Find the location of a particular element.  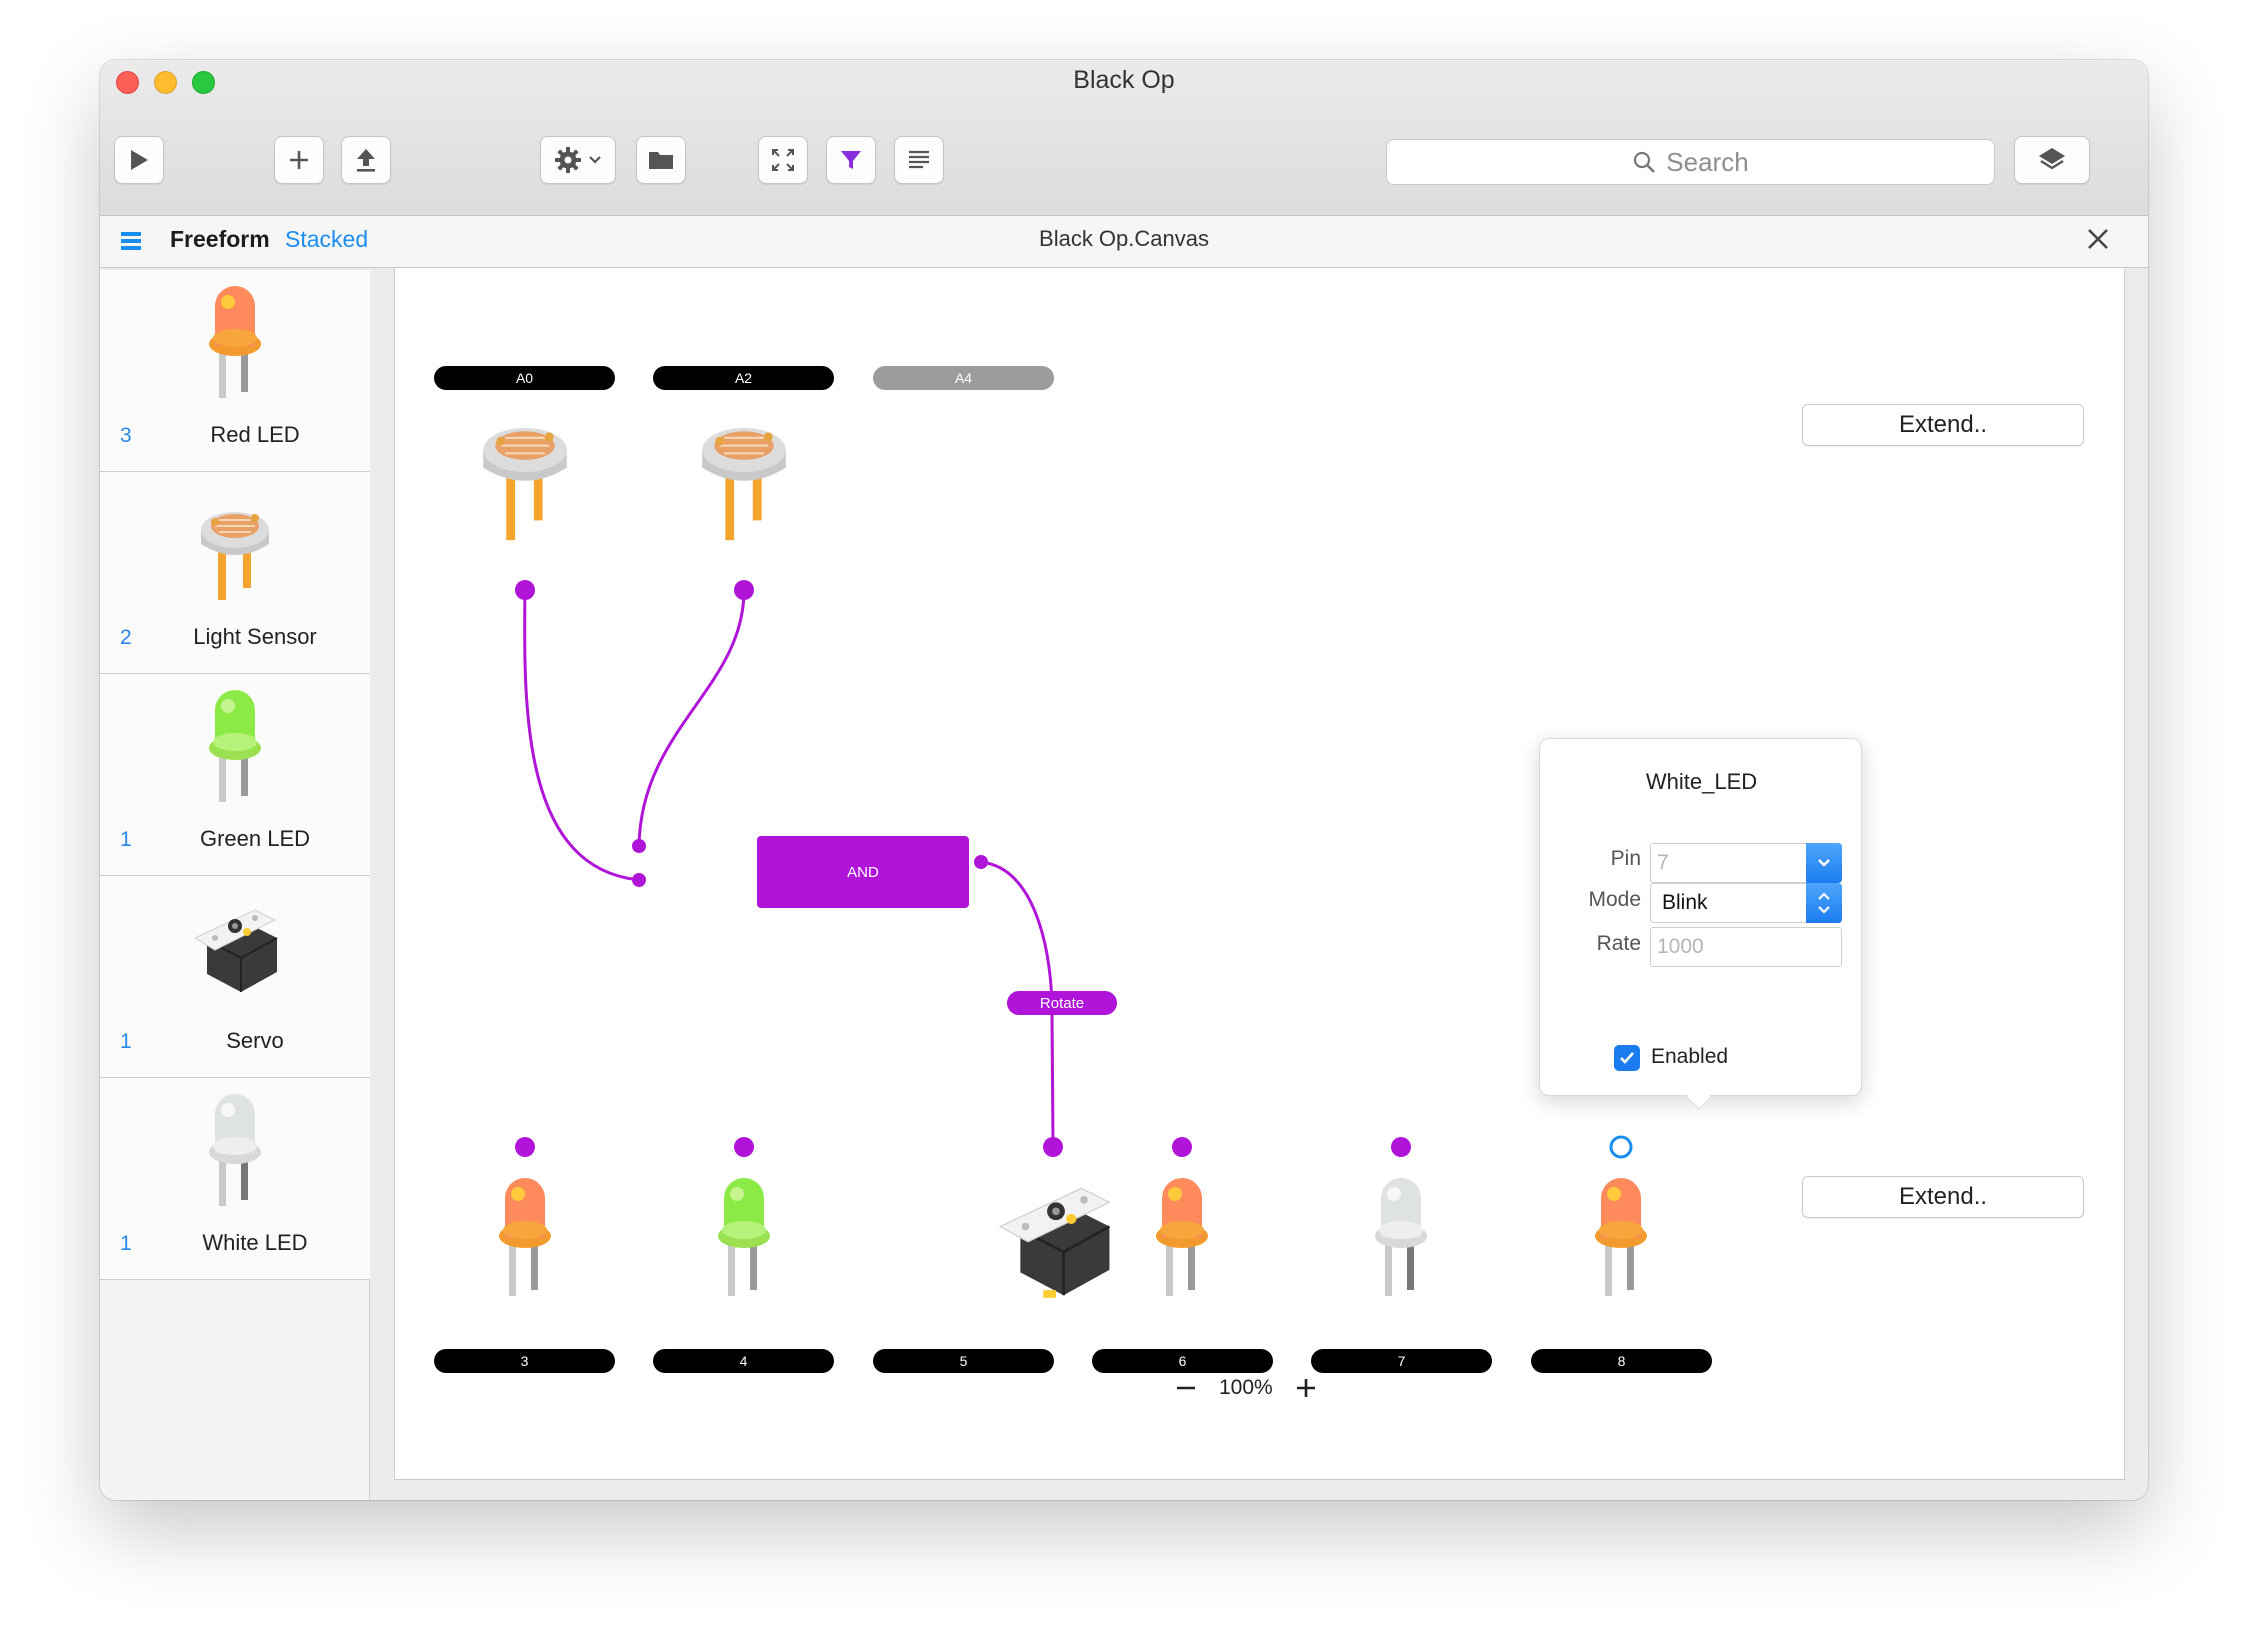

input-pin-a0: A0 is located at coordinates (524, 378).